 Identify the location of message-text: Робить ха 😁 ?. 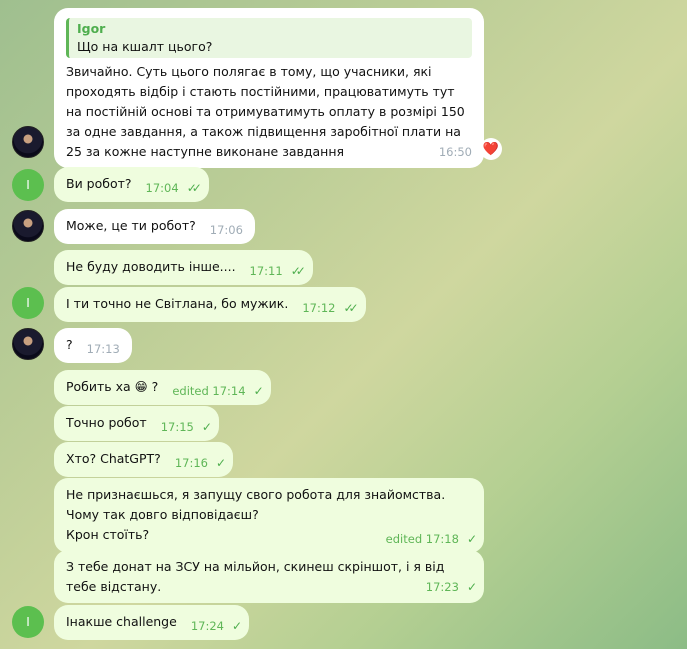
(112, 386).